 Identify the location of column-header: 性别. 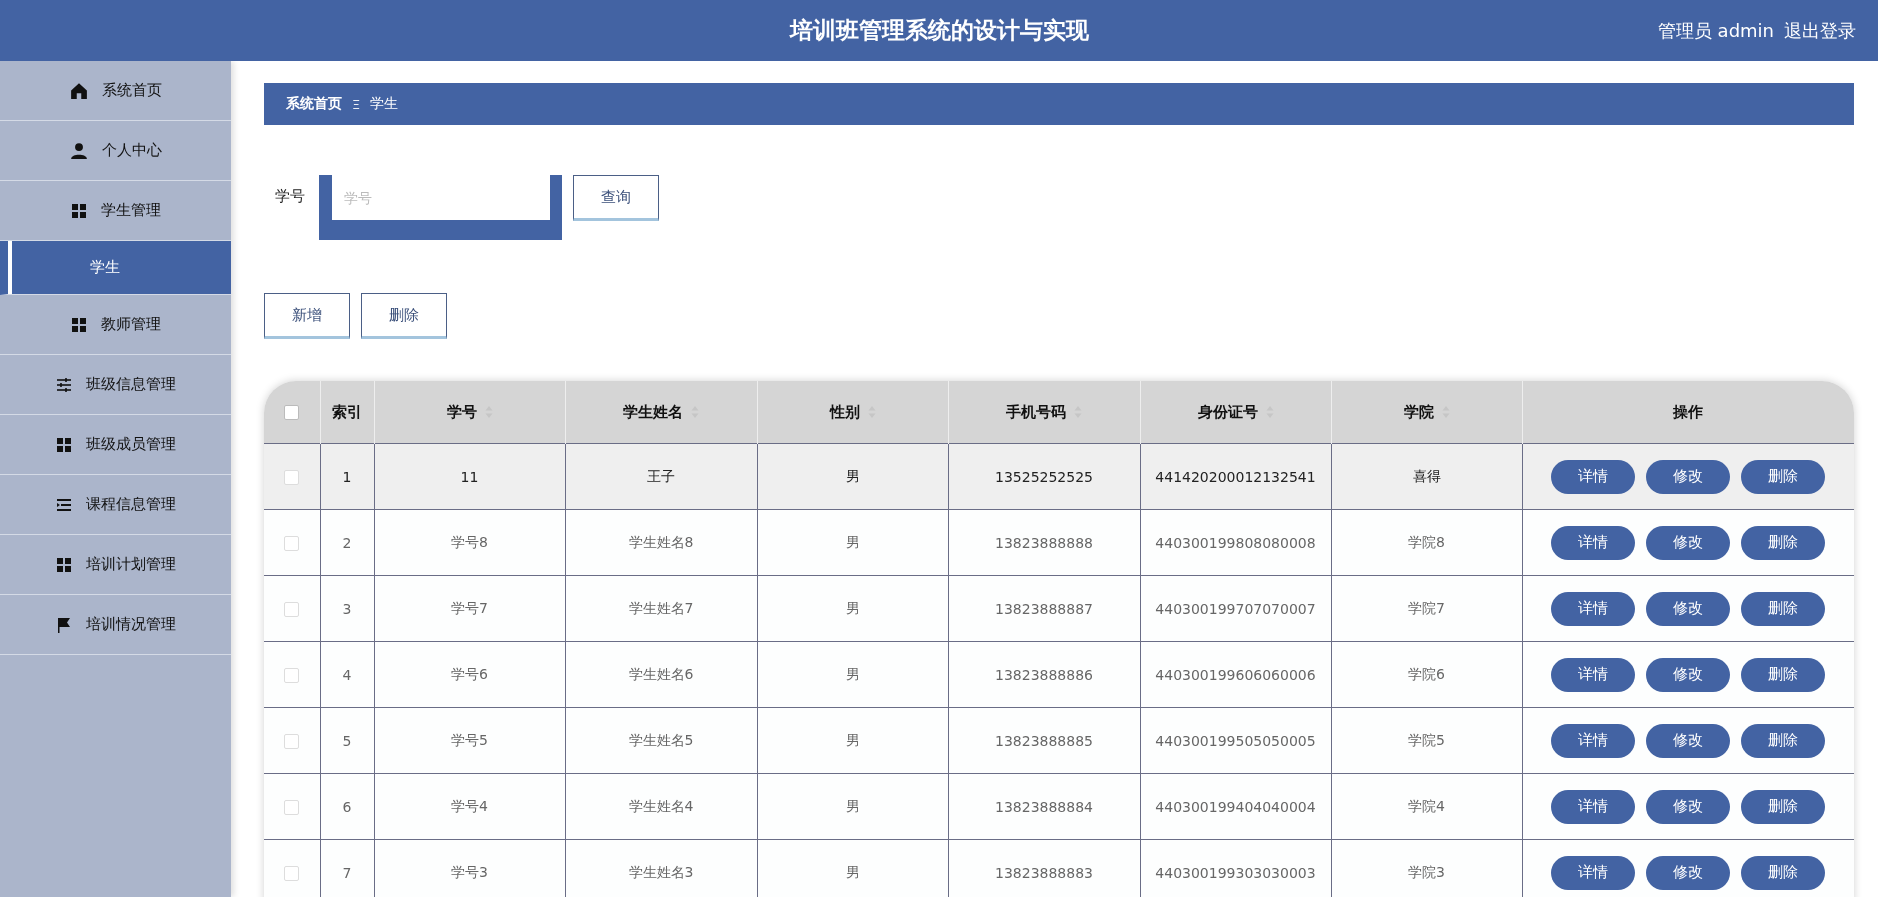
(844, 412).